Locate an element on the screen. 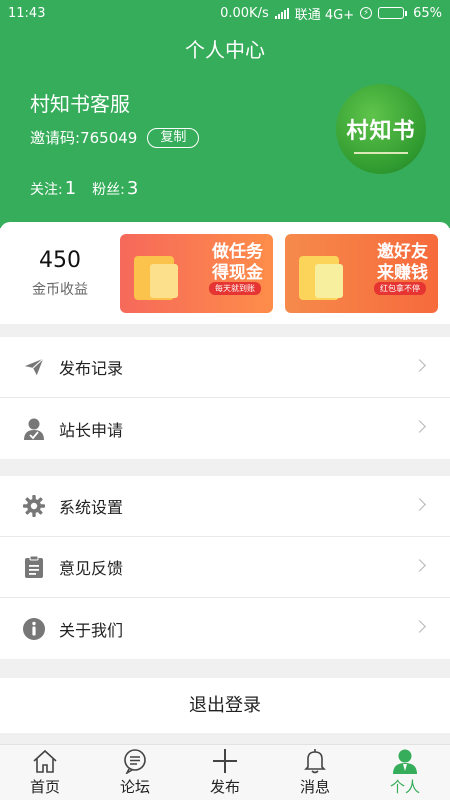  status-bar: 11:43 0.00K/s 联通 4G+ ⚡ 65% is located at coordinates (225, 13).